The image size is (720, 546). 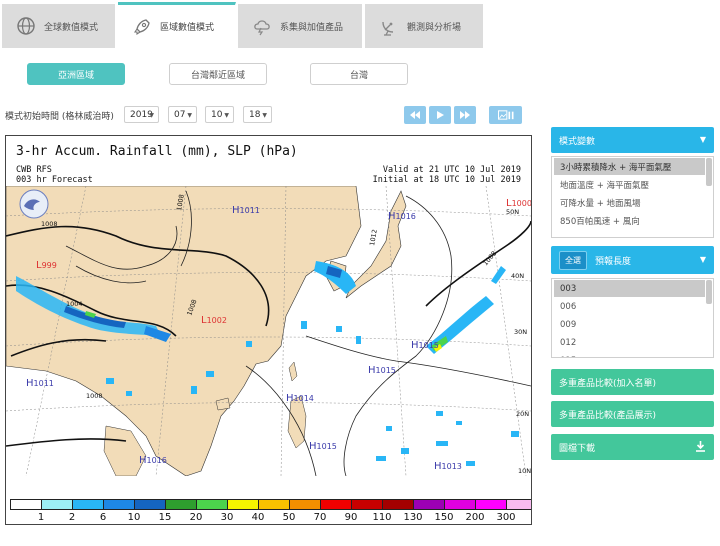 What do you see at coordinates (327, 446) in the screenshot?
I see `map-label-h1015-c: 1015` at bounding box center [327, 446].